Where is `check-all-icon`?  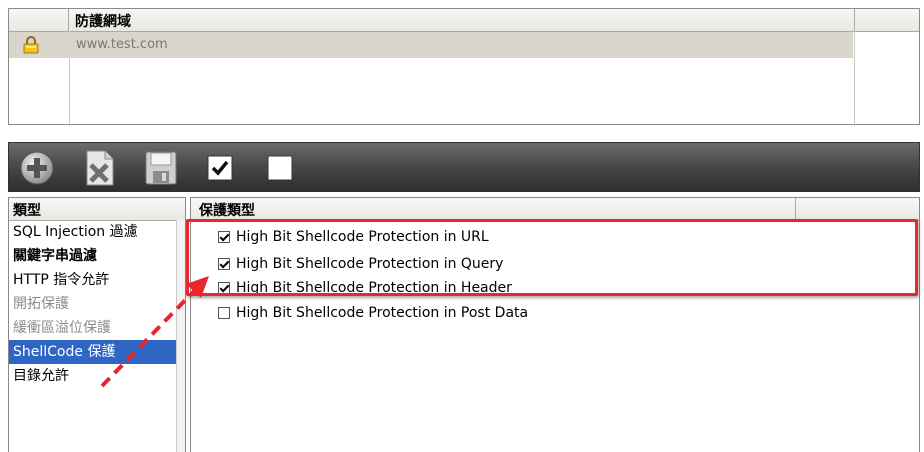 check-all-icon is located at coordinates (220, 168).